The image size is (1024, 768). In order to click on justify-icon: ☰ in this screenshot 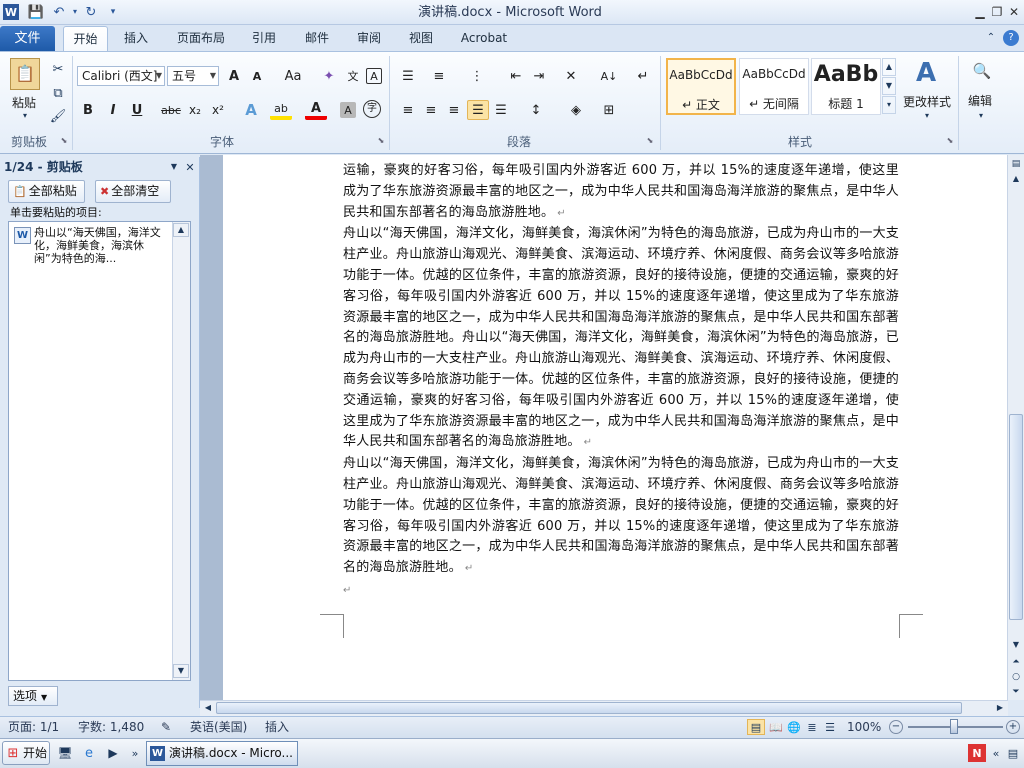, I will do `click(478, 110)`.